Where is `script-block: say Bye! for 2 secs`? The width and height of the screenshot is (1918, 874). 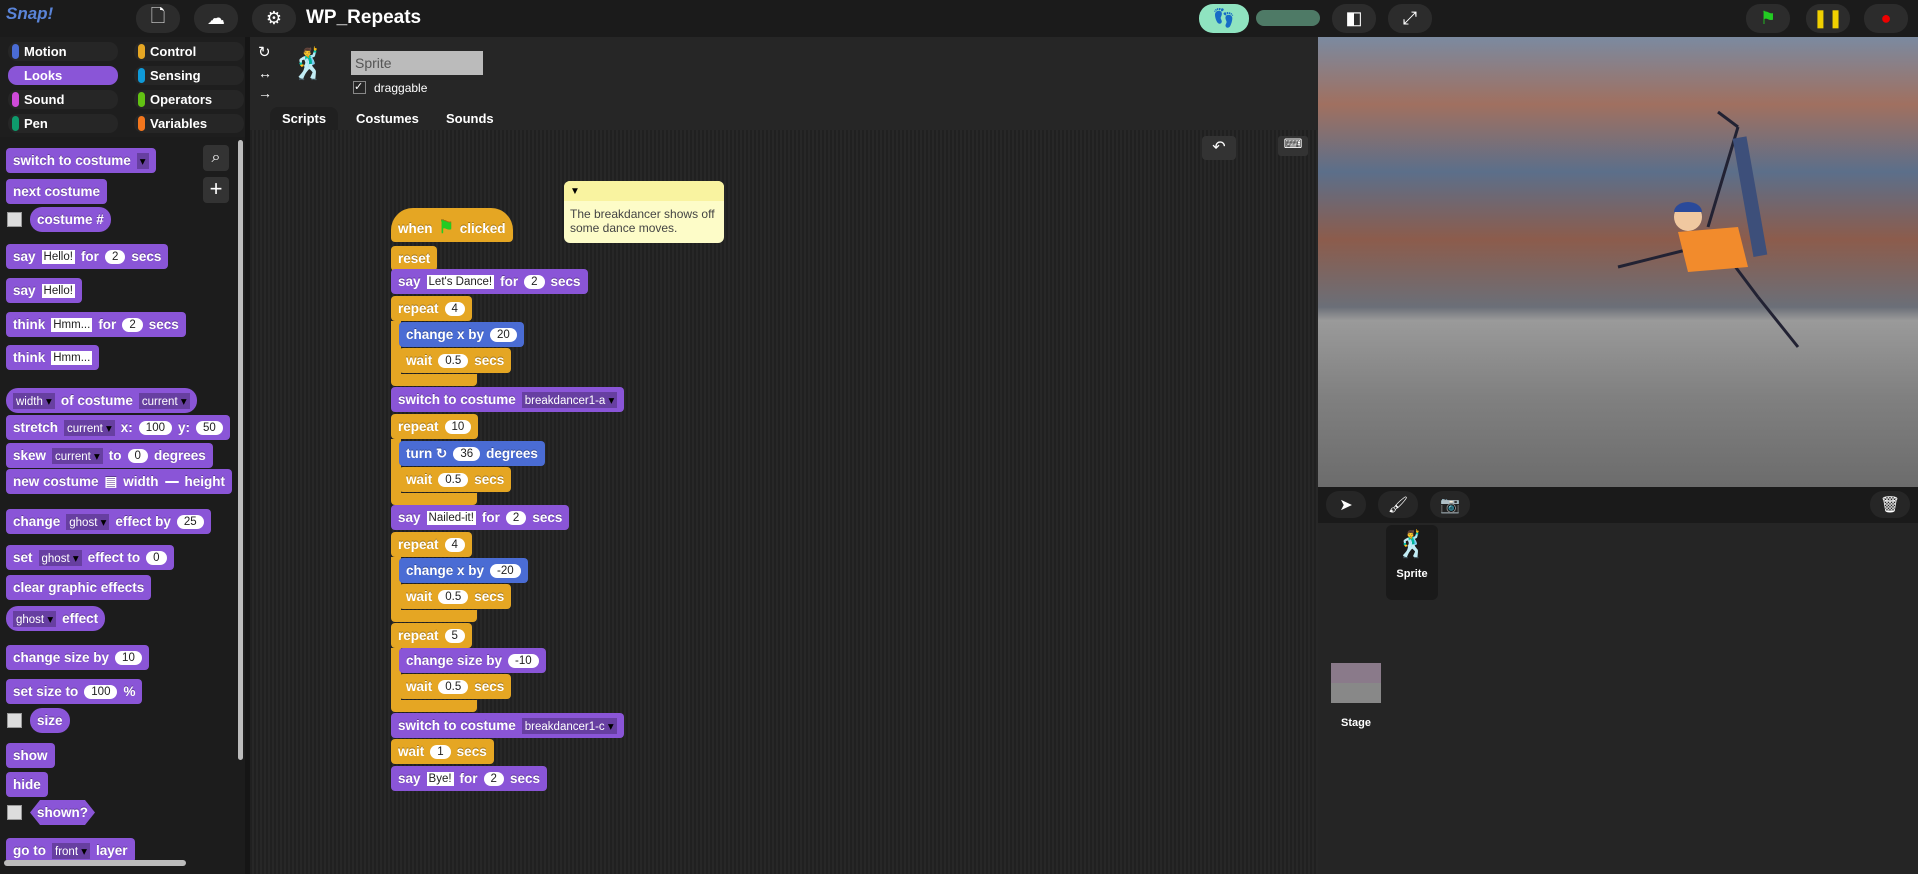 script-block: say Bye! for 2 secs is located at coordinates (469, 778).